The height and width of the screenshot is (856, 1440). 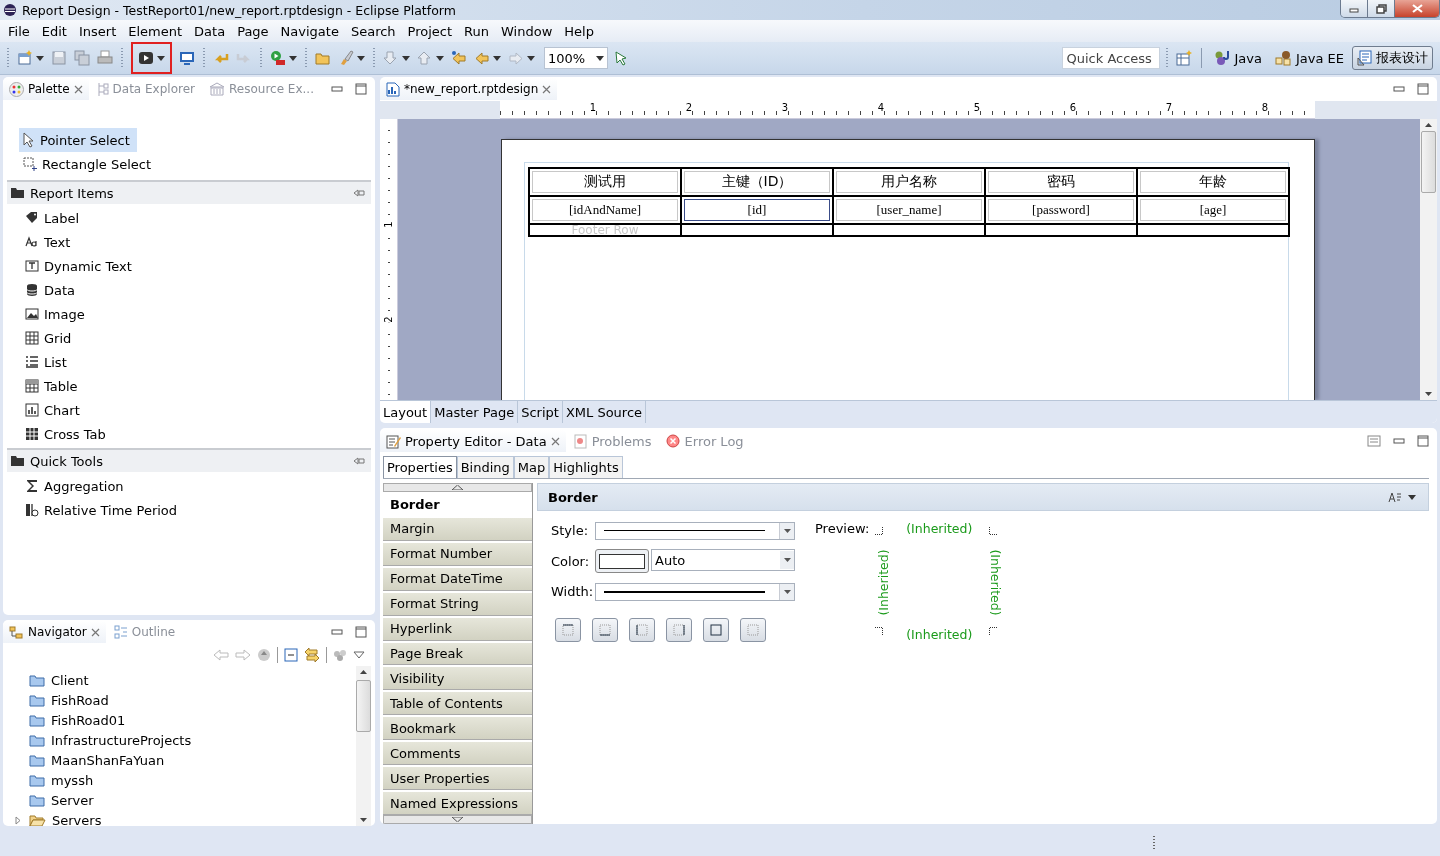 What do you see at coordinates (1392, 58) in the screenshot?
I see `perspective-button: 报表设计` at bounding box center [1392, 58].